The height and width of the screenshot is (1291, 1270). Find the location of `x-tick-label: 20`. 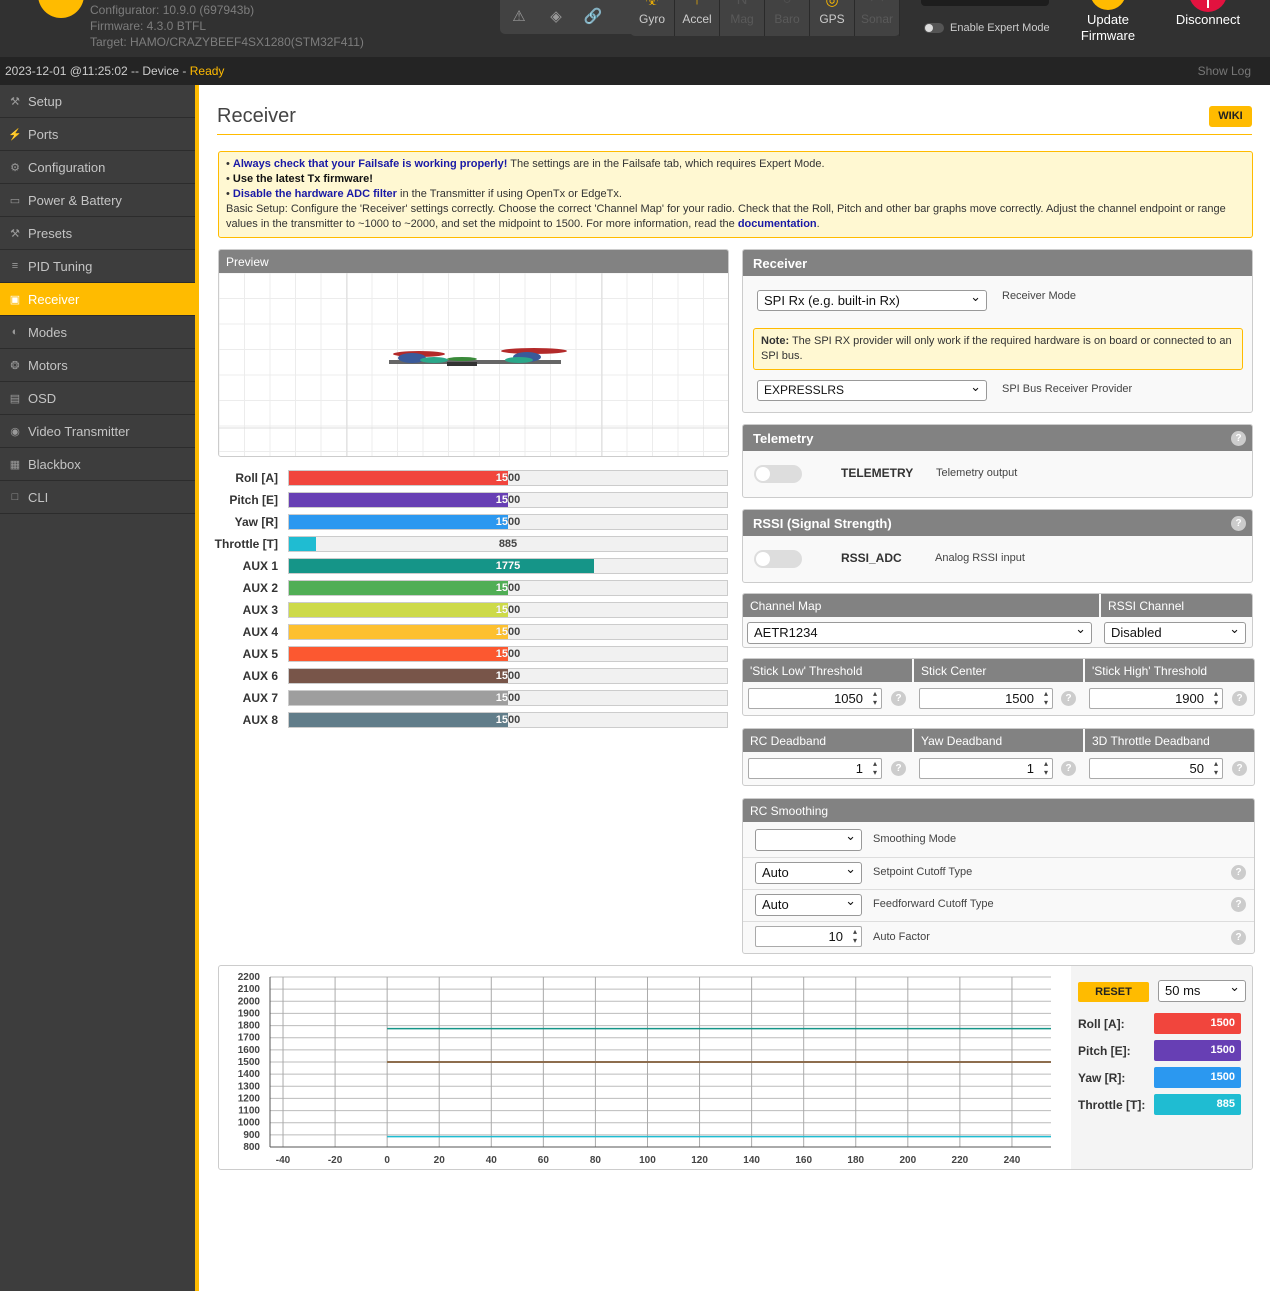

x-tick-label: 20 is located at coordinates (440, 1160).